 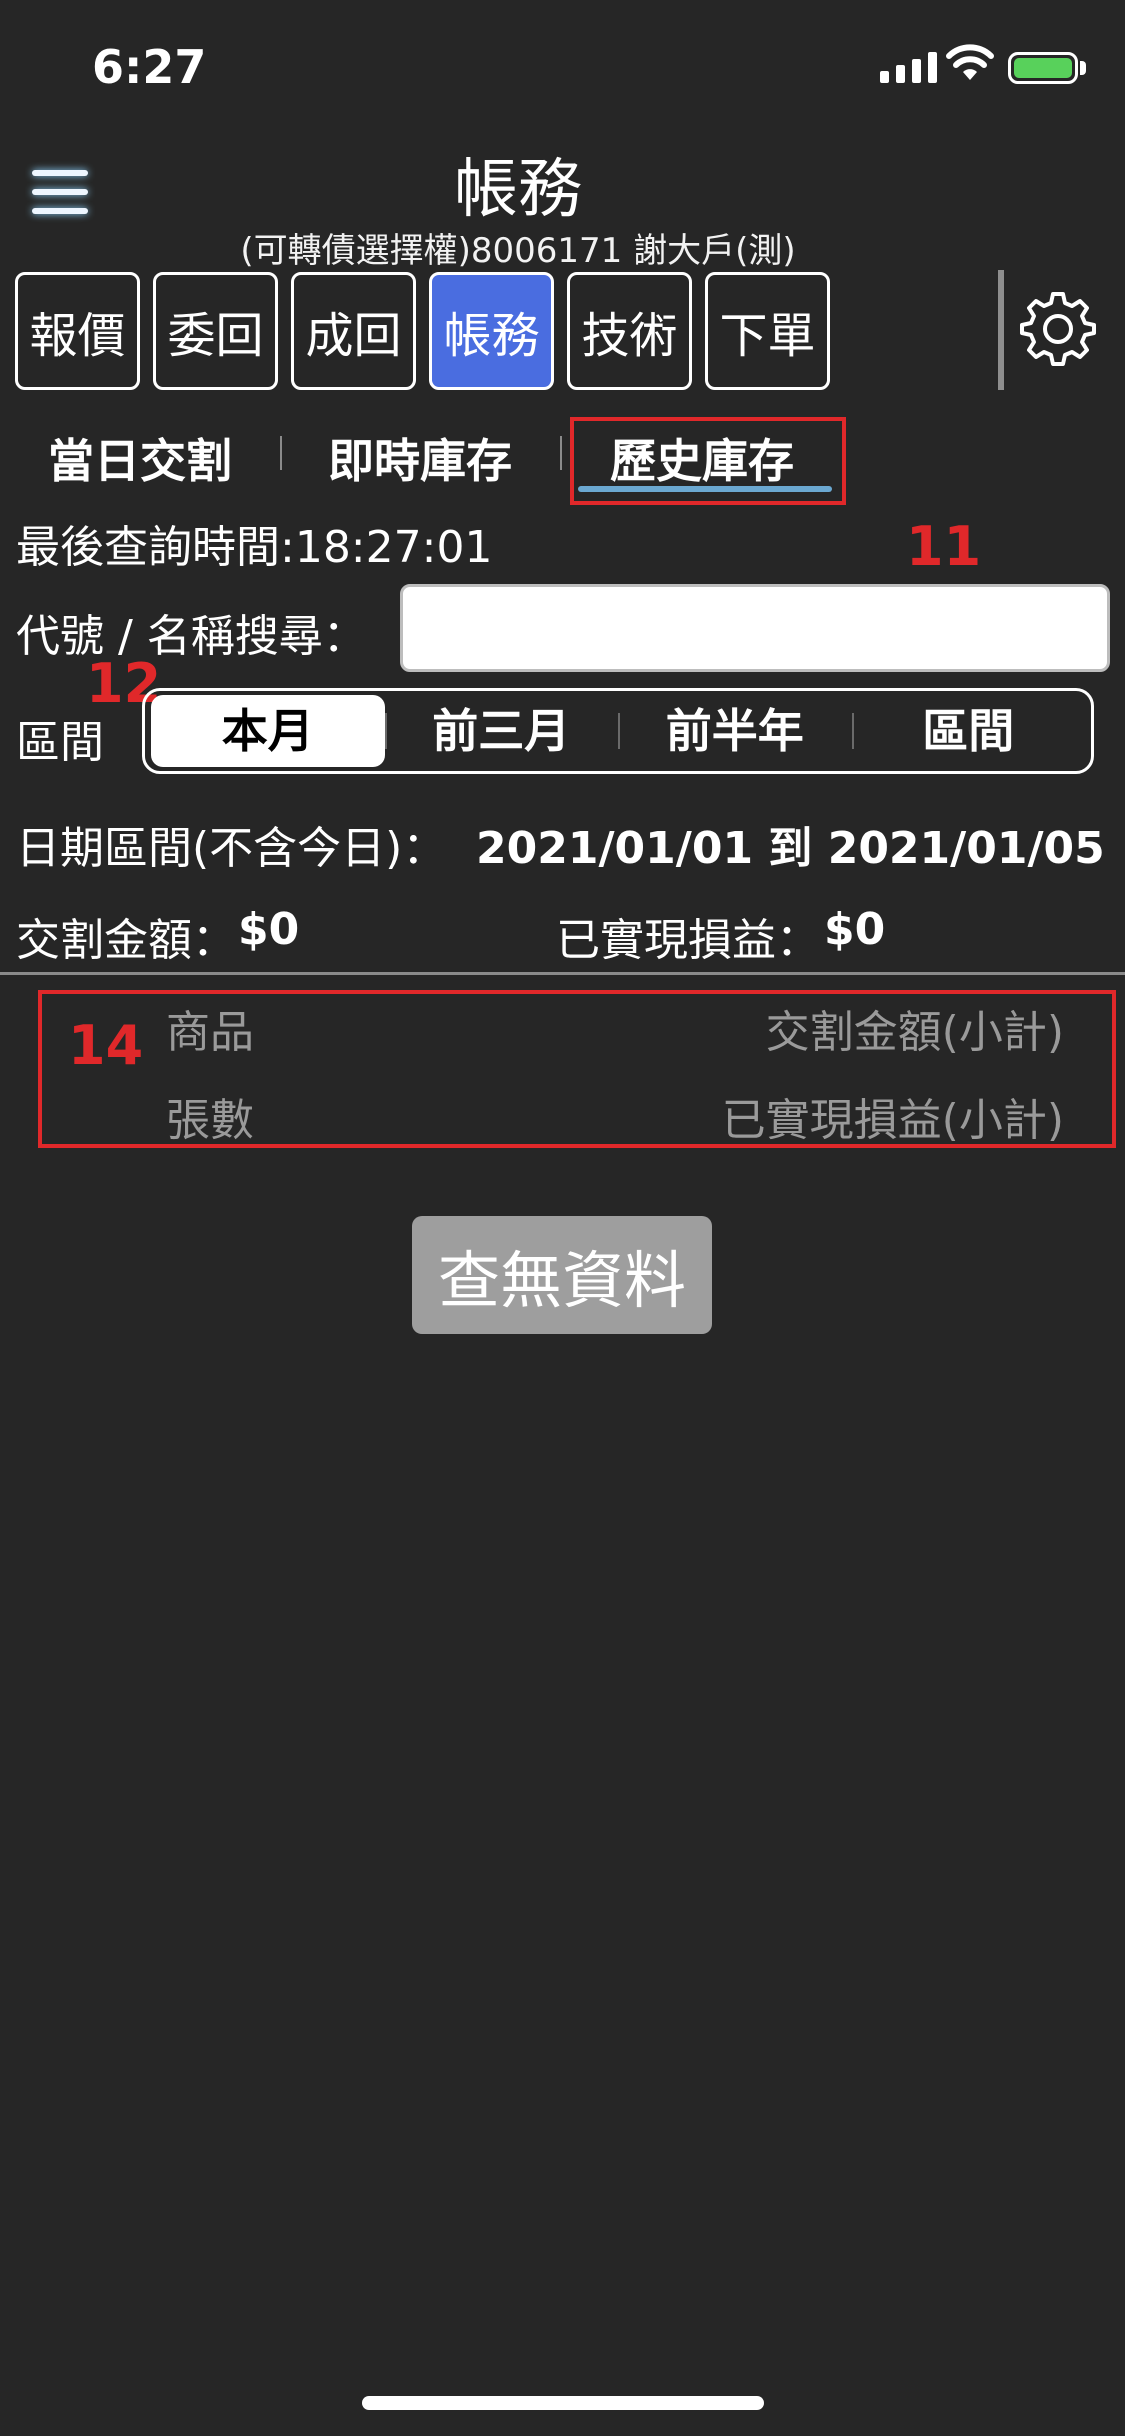 I want to click on gear-icon, so click(x=1058, y=330).